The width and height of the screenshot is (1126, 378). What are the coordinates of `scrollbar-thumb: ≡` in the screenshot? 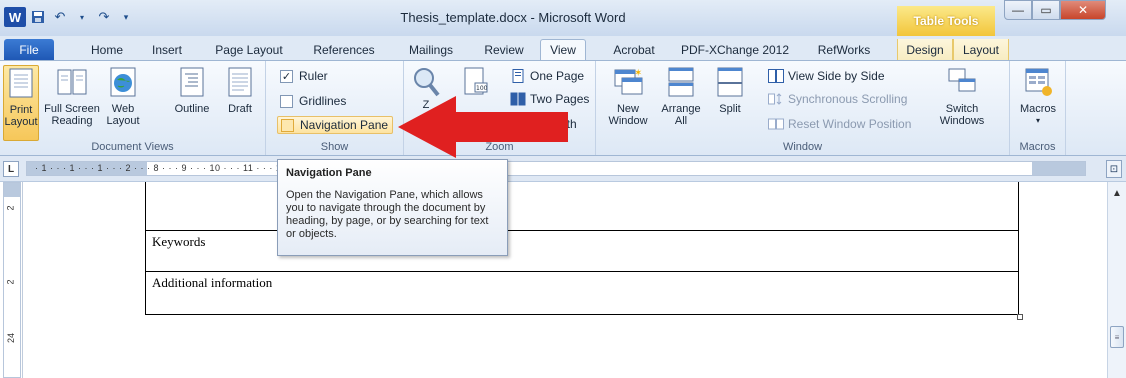 It's located at (1117, 337).